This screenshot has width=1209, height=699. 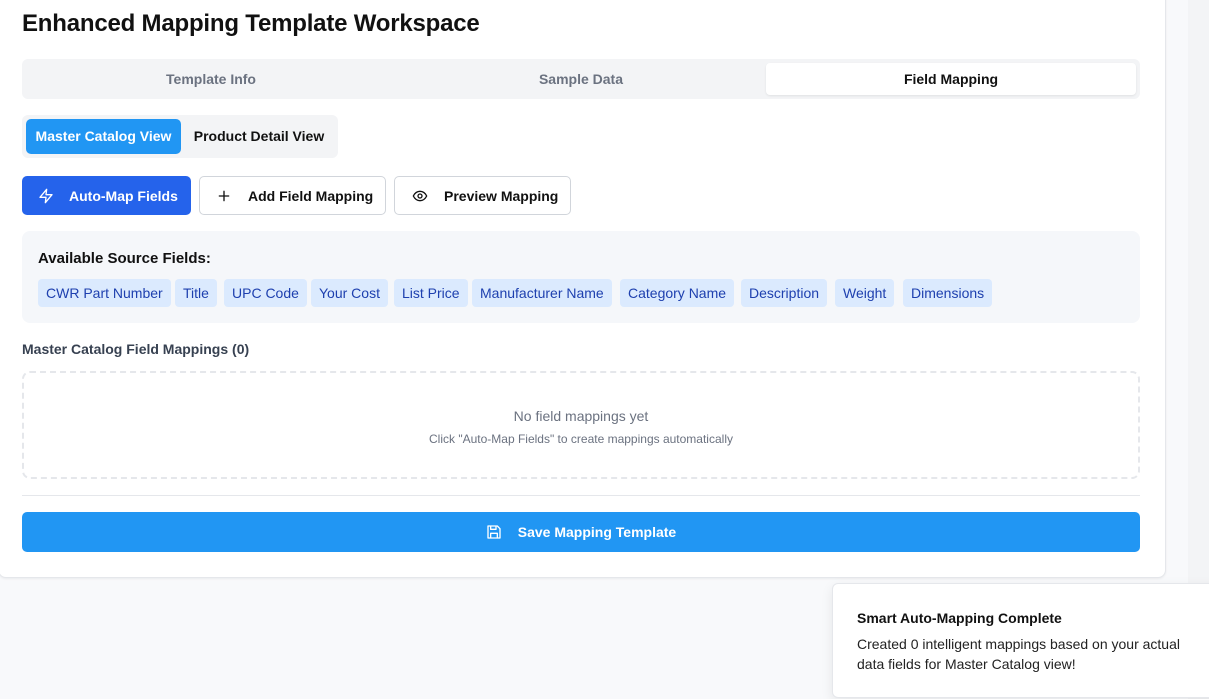 I want to click on tab-bar: Template Info Sample Data Field Mapping, so click(x=581, y=79).